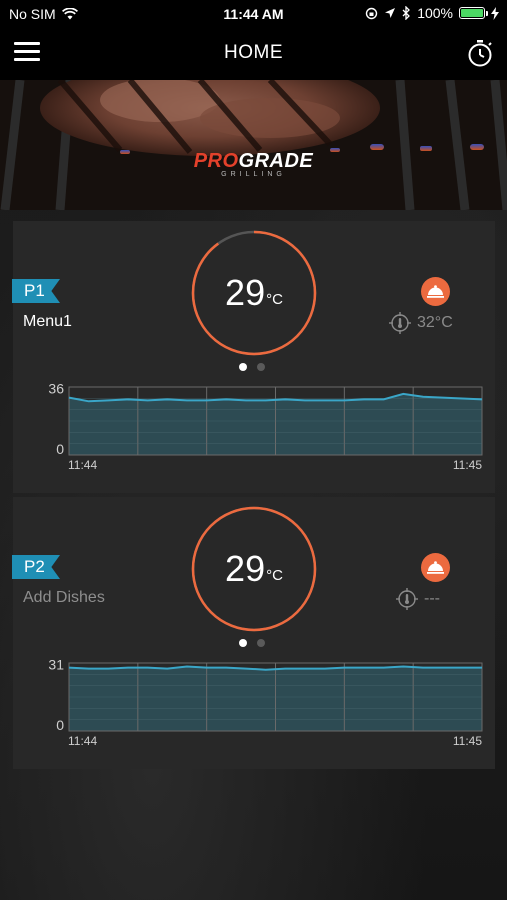 This screenshot has width=507, height=900. I want to click on battery-percent: 100%, so click(435, 13).